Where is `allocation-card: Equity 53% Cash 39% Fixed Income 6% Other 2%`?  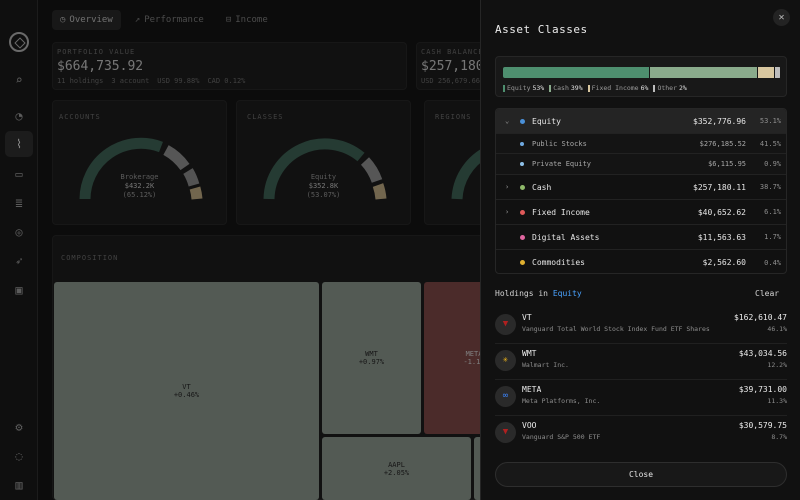 allocation-card: Equity 53% Cash 39% Fixed Income 6% Other 2% is located at coordinates (641, 76).